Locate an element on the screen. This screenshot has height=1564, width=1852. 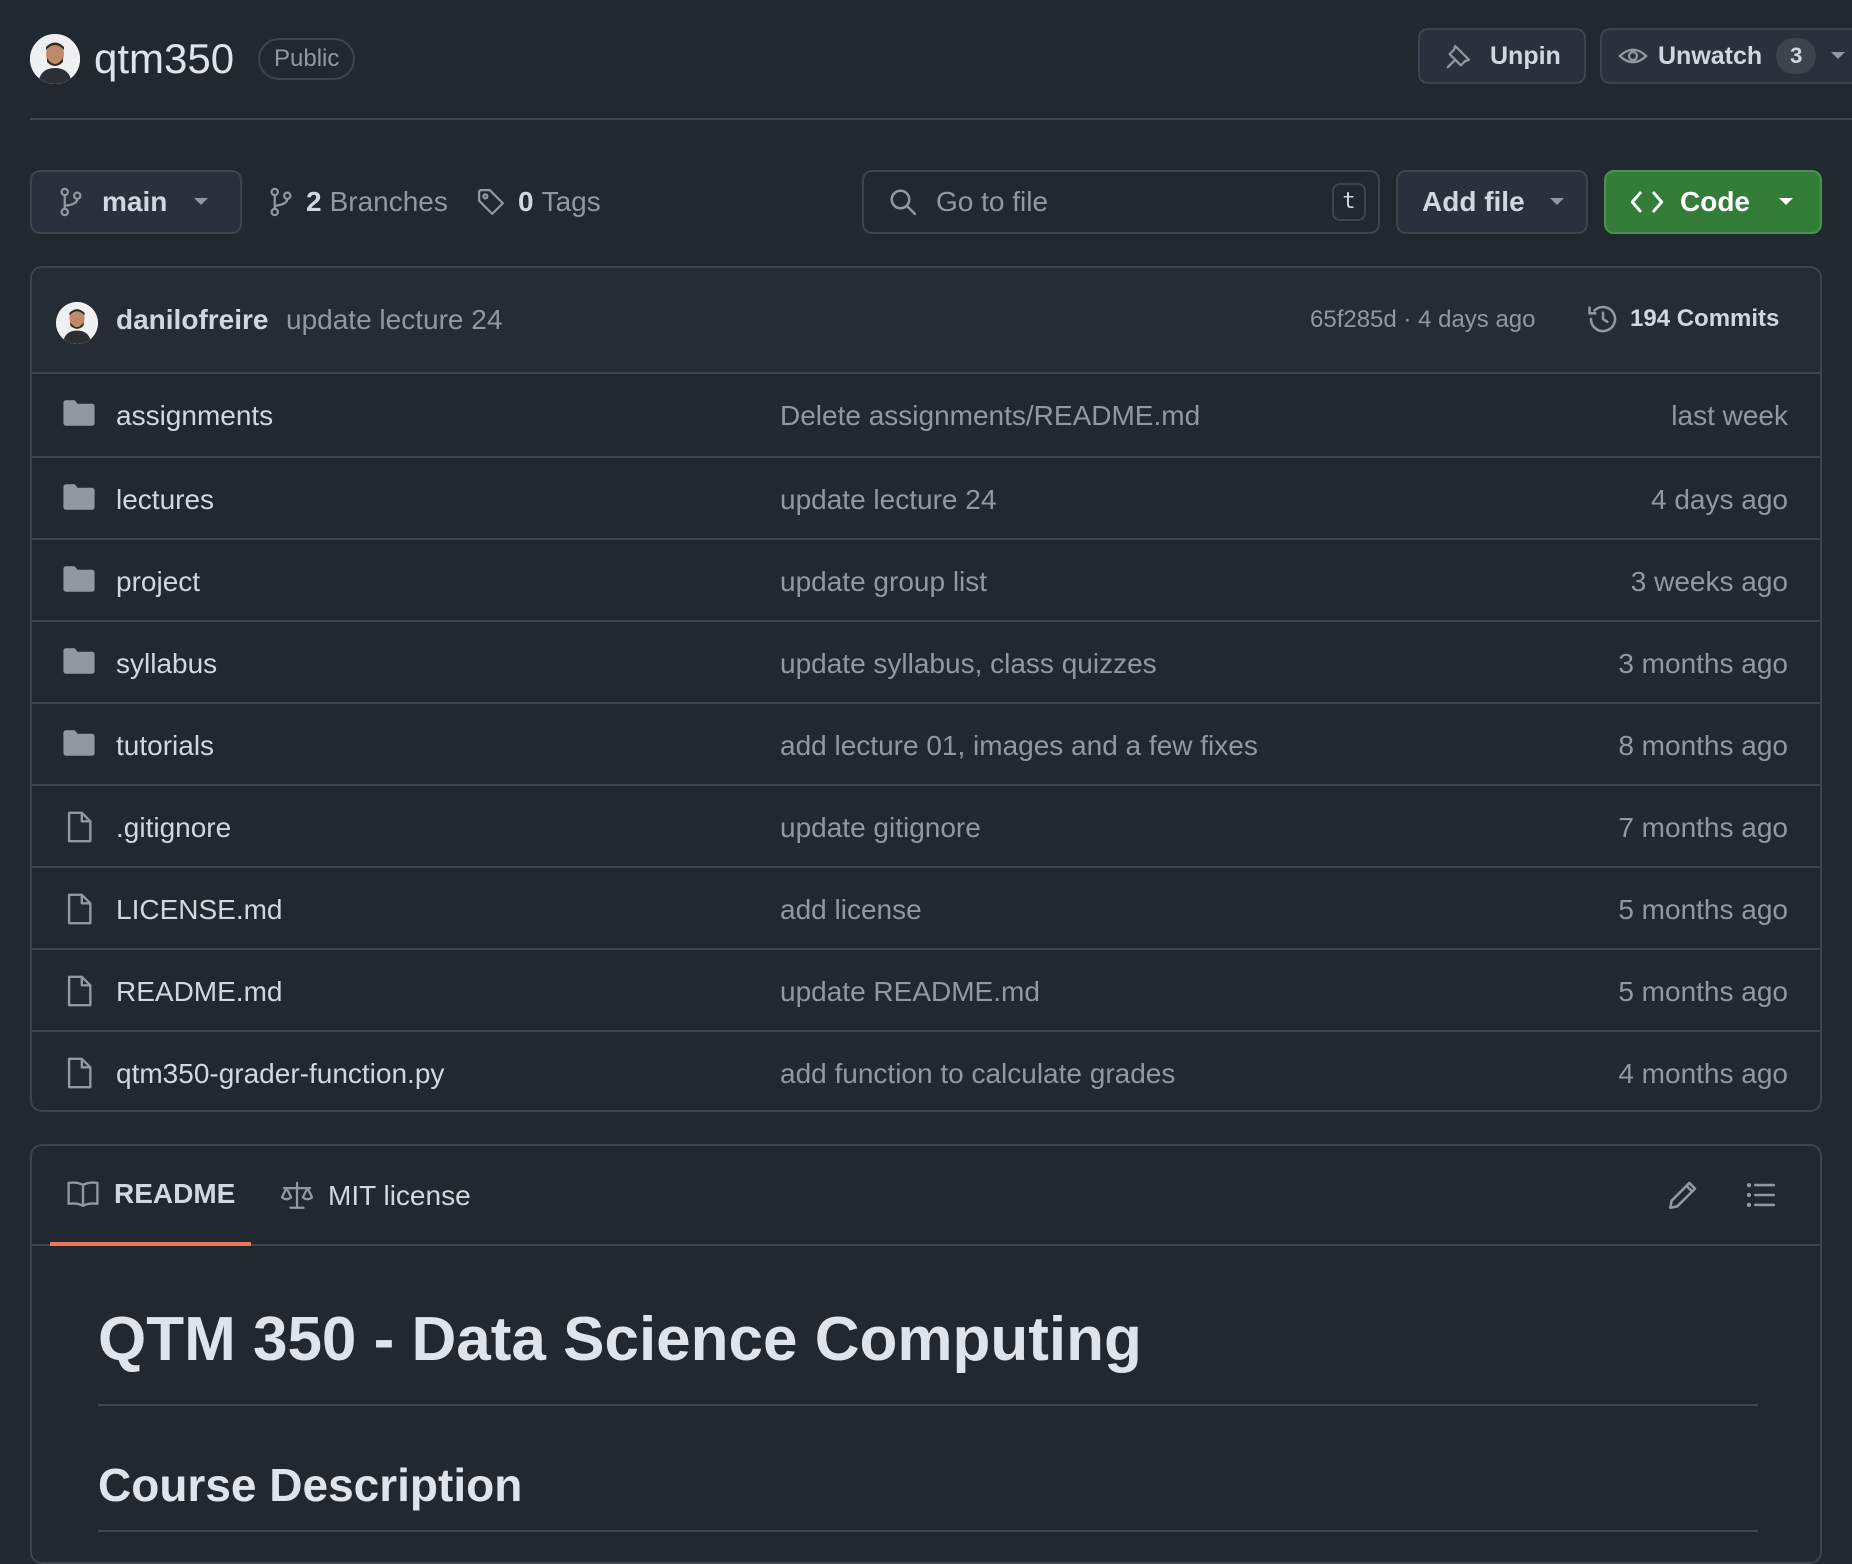
code-button: Code is located at coordinates (1713, 202).